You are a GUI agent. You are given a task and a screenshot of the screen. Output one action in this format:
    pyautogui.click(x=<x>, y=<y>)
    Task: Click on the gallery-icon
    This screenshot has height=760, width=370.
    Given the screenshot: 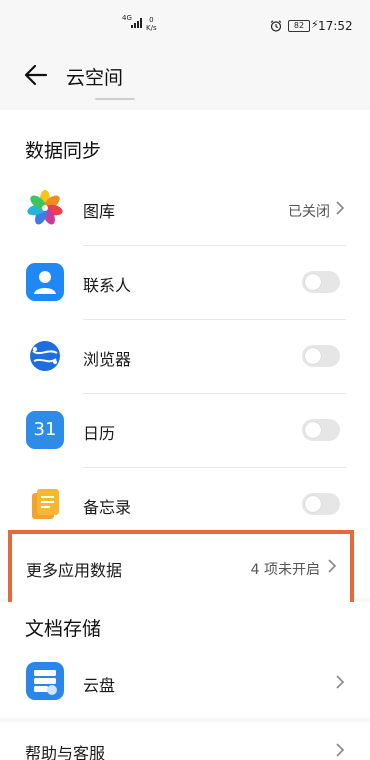 What is the action you would take?
    pyautogui.click(x=45, y=207)
    